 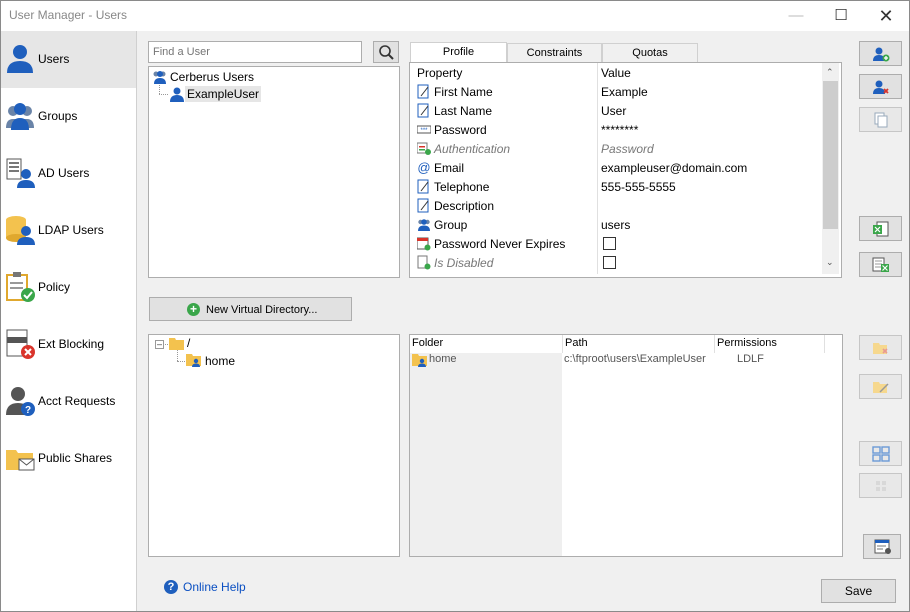 I want to click on property-value: User, so click(x=613, y=111).